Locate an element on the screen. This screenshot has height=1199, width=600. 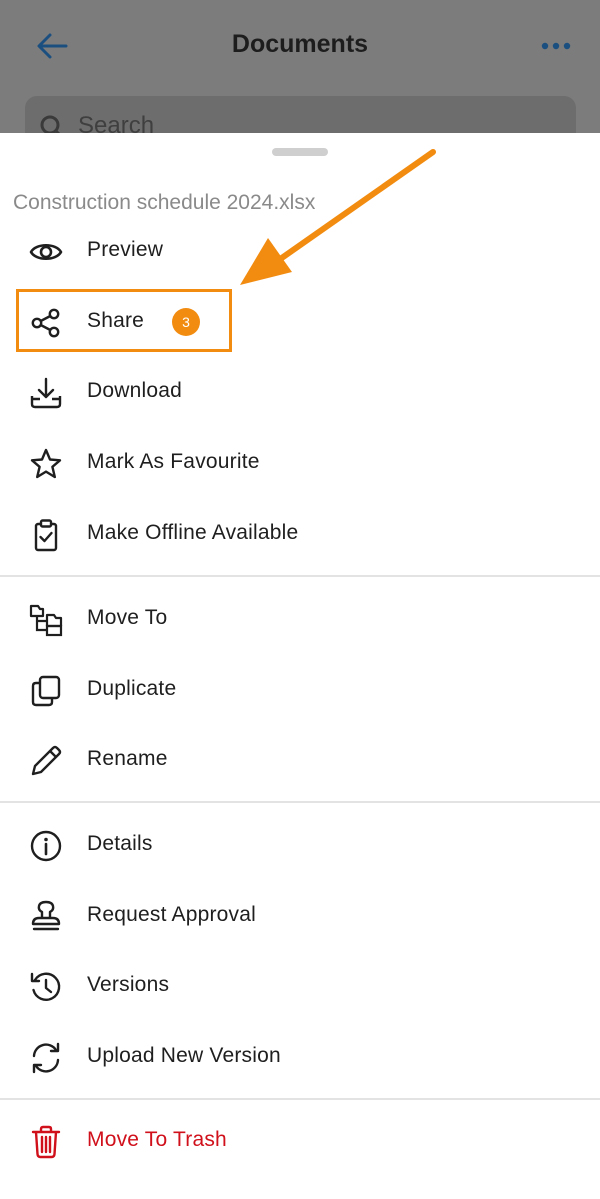
step-badge: 3 is located at coordinates (186, 322).